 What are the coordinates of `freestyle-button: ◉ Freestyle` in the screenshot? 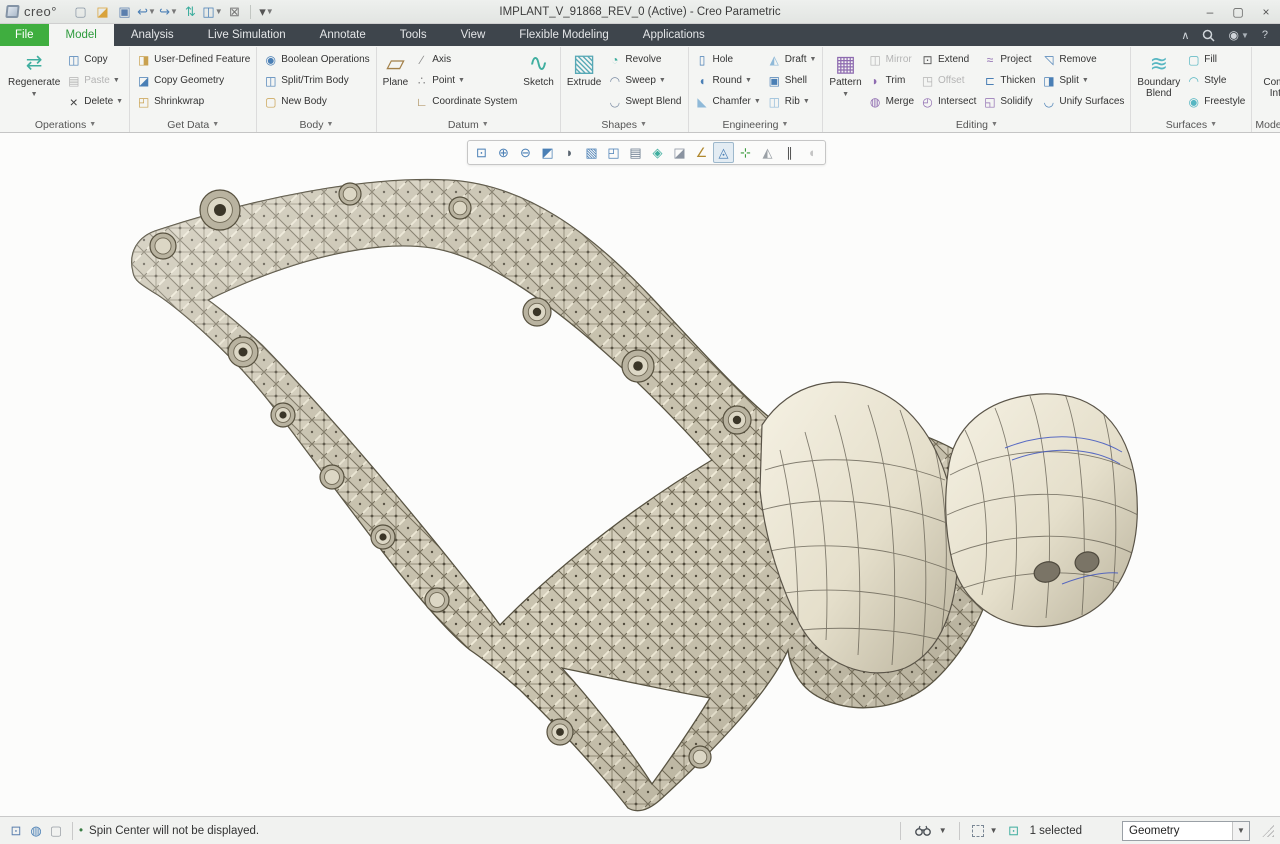 It's located at (1215, 101).